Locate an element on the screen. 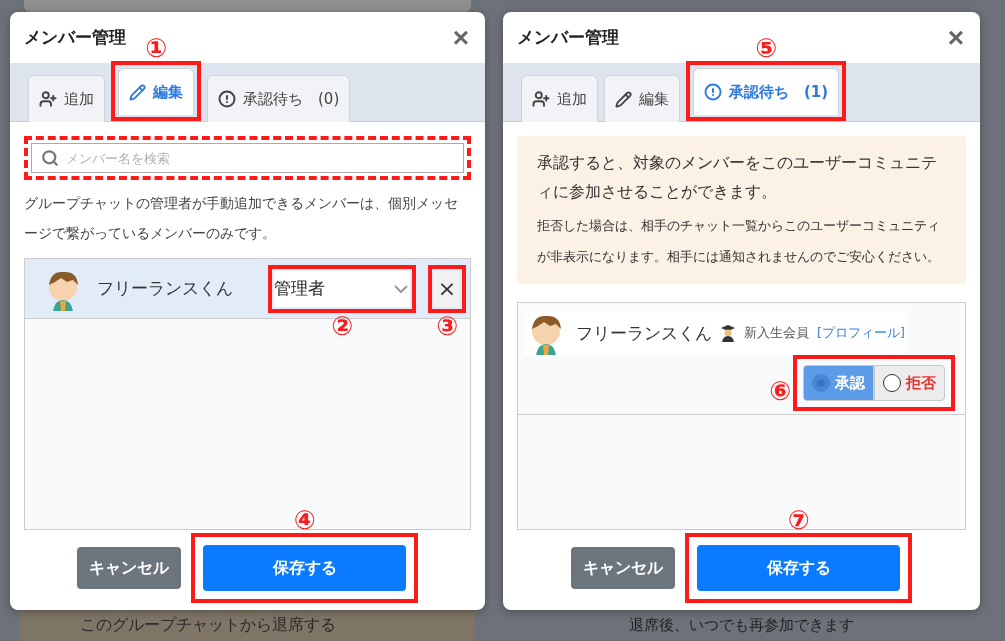 The height and width of the screenshot is (641, 1005). remove-button: × is located at coordinates (447, 288).